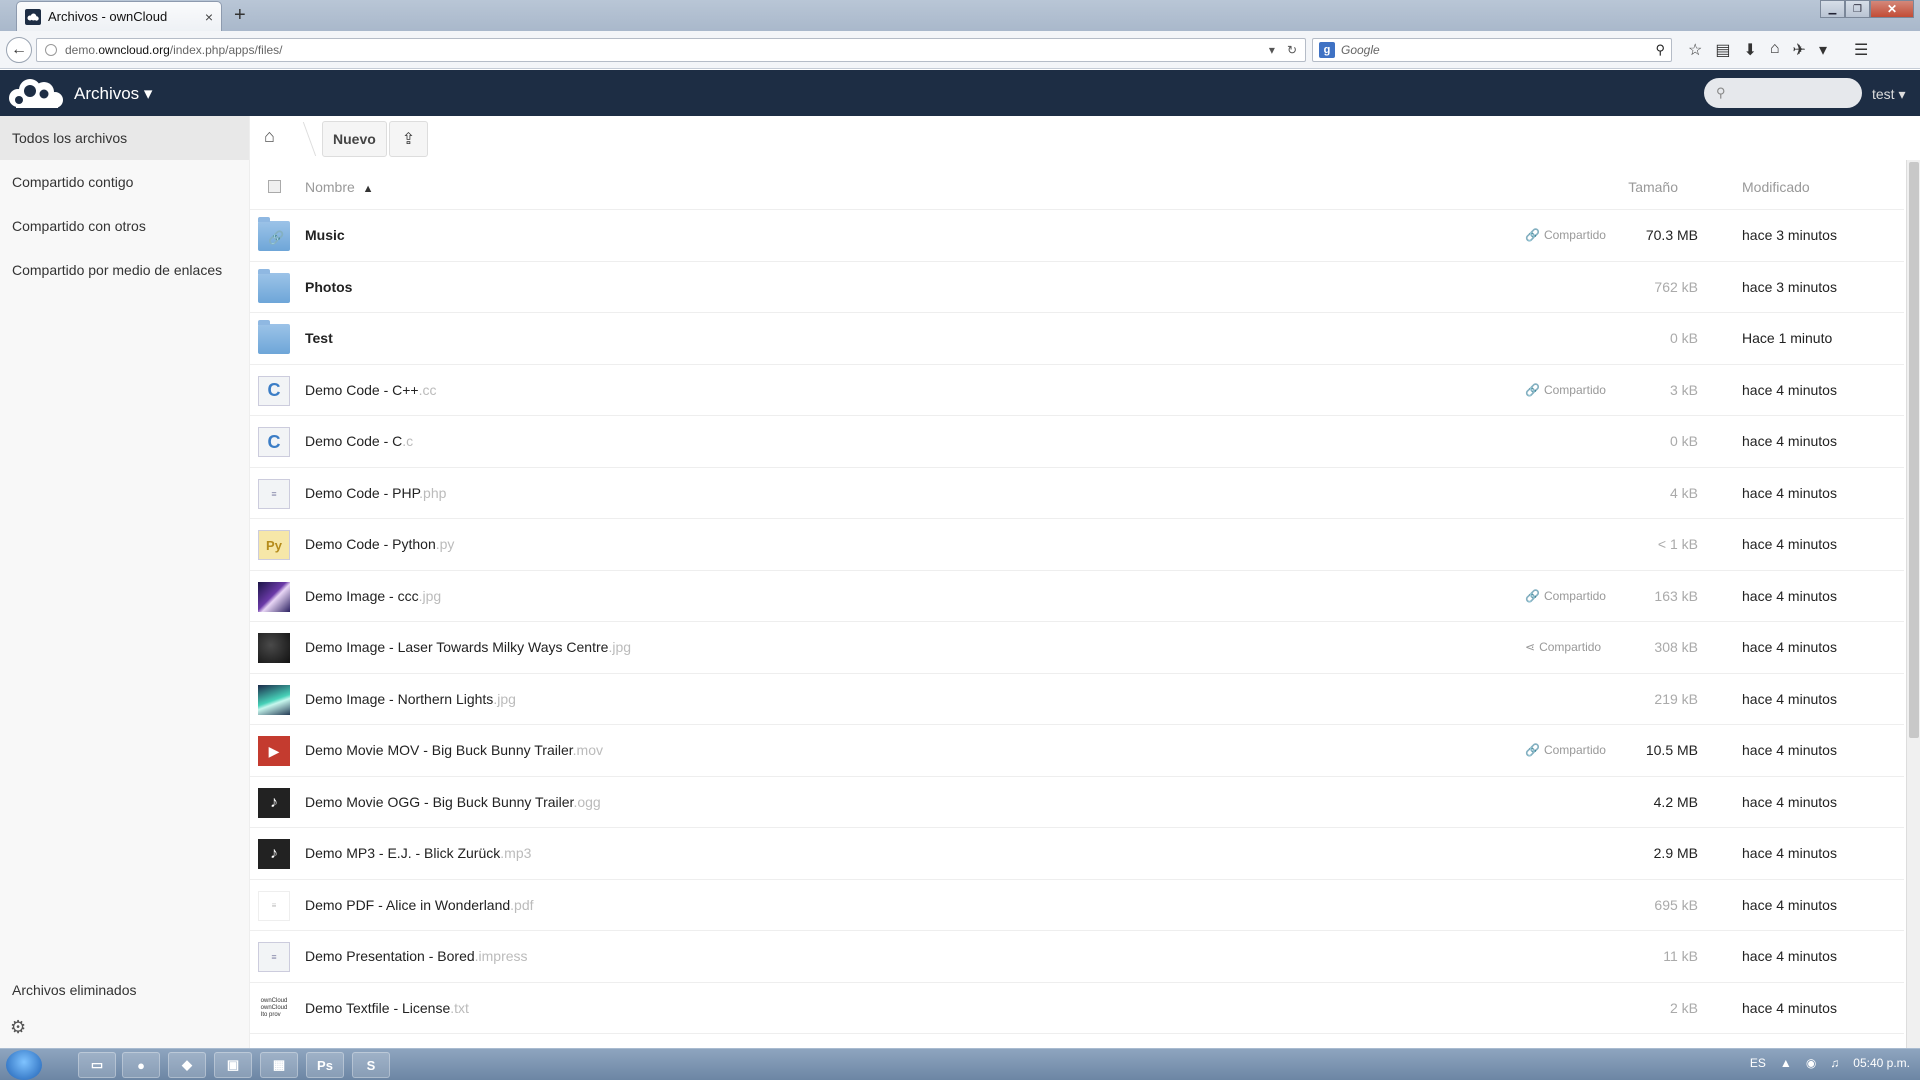 The image size is (1920, 1080). What do you see at coordinates (1272, 50) in the screenshot?
I see `dropdown-arrow-icon: ▾` at bounding box center [1272, 50].